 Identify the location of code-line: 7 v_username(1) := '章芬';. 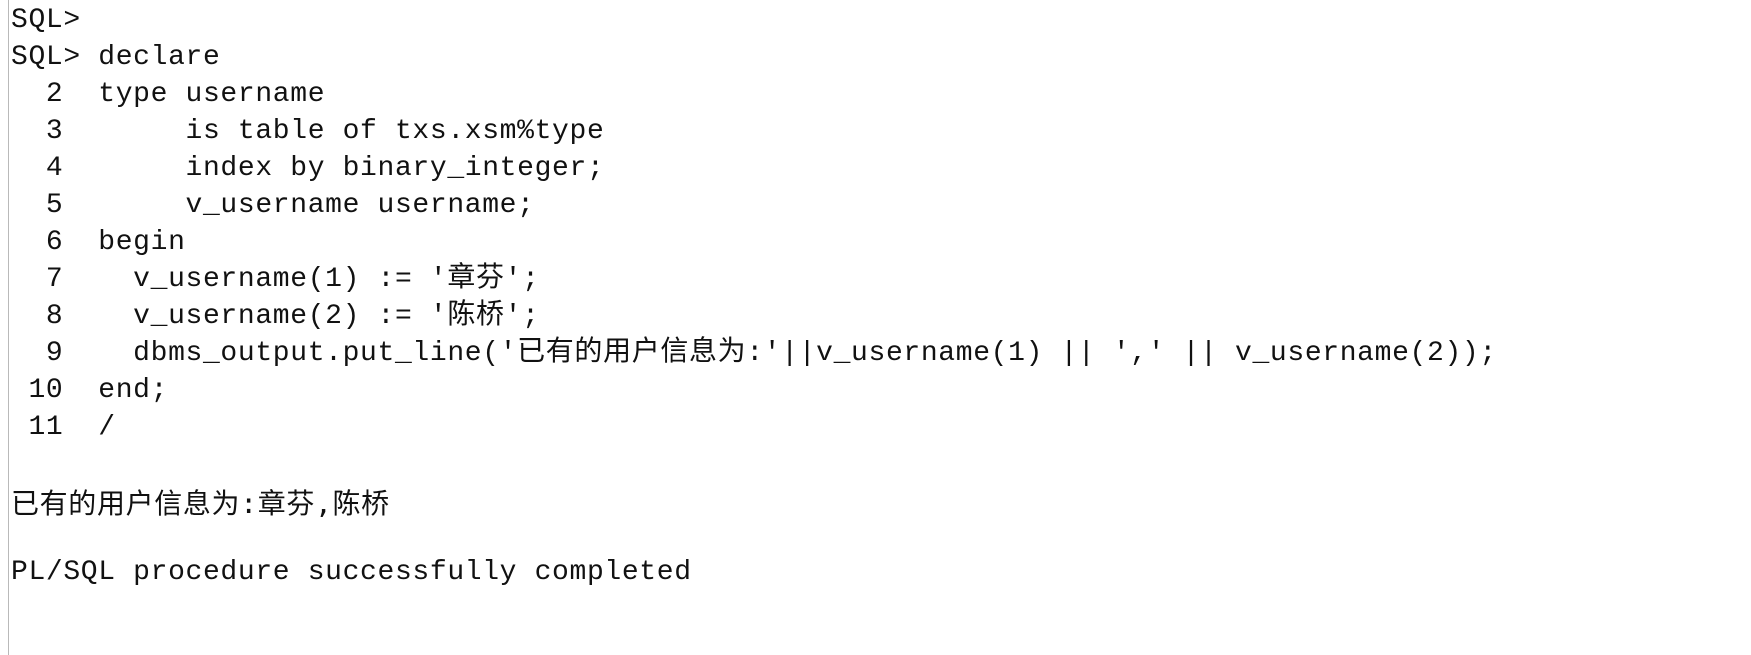
(275, 279).